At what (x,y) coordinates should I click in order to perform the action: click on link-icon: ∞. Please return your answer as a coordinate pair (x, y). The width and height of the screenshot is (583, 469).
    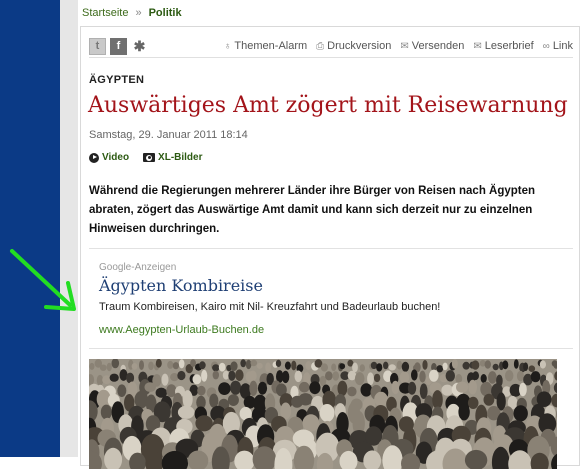
    Looking at the image, I should click on (546, 46).